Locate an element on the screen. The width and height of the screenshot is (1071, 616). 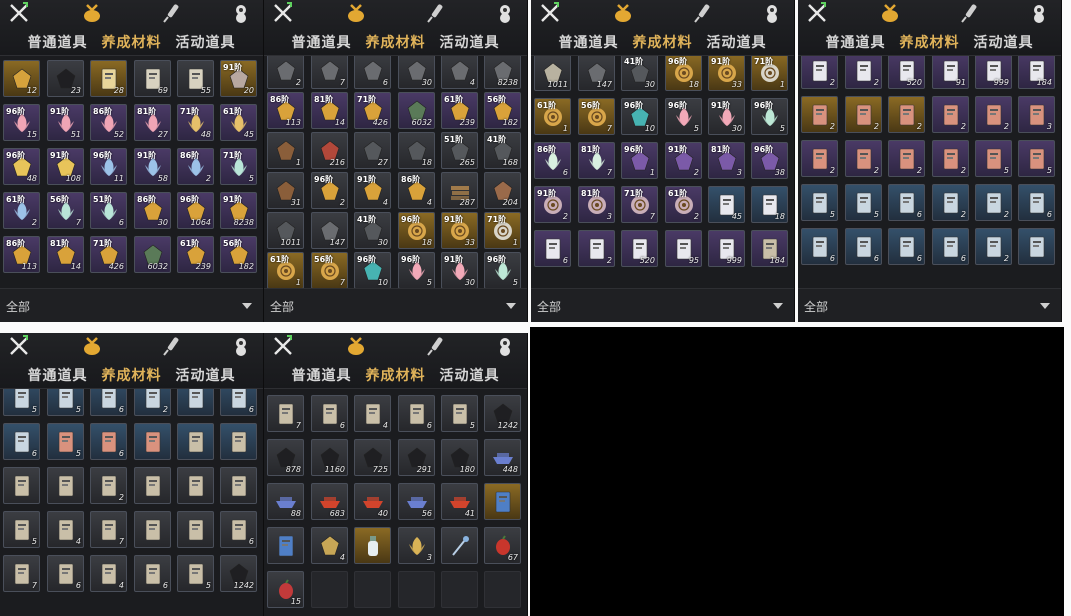
item-slot-black-ore: 291 is located at coordinates (416, 457).